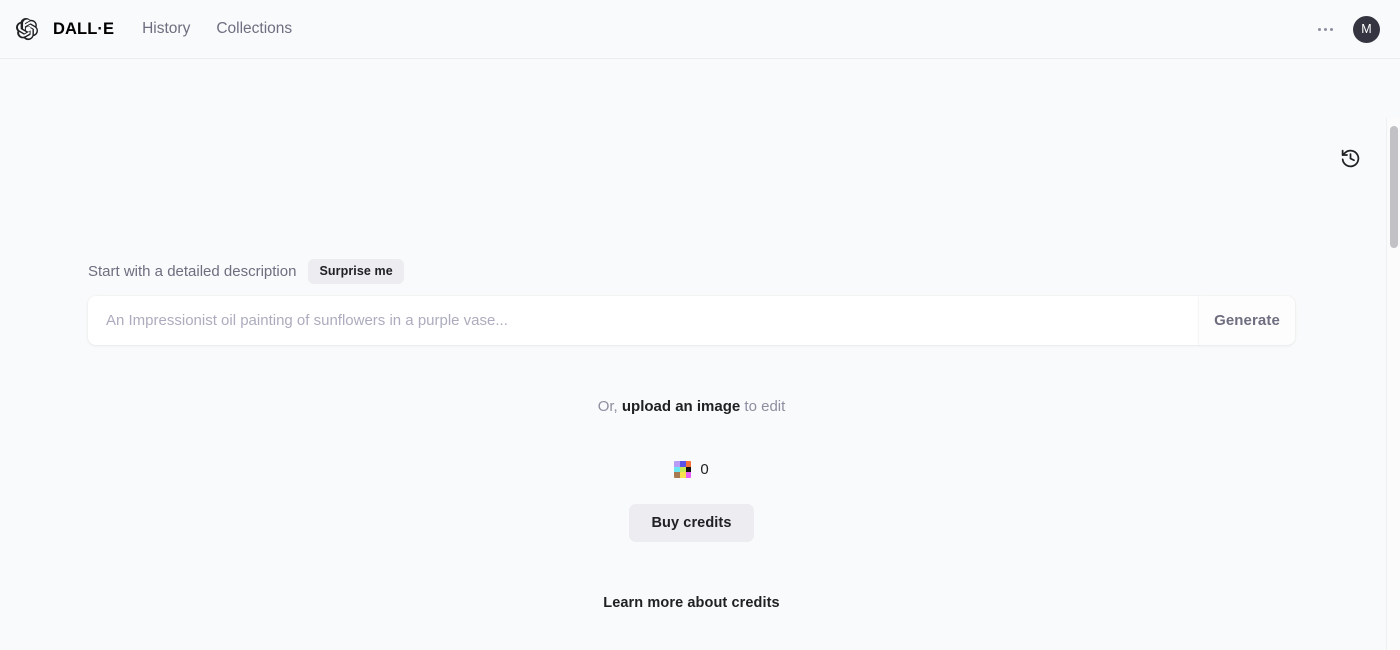 This screenshot has width=1400, height=650. What do you see at coordinates (1366, 29) in the screenshot?
I see `avatar: M` at bounding box center [1366, 29].